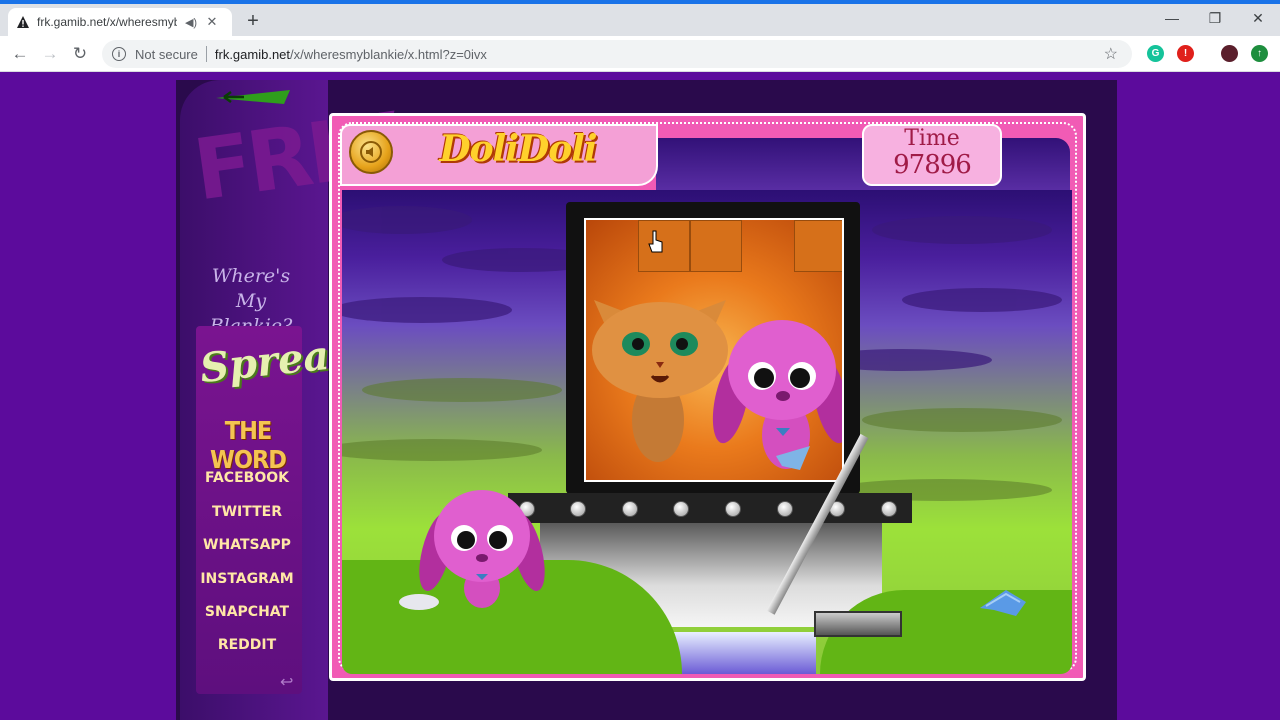 Image resolution: width=1280 pixels, height=720 pixels. I want to click on close-icon: ✕, so click(1258, 18).